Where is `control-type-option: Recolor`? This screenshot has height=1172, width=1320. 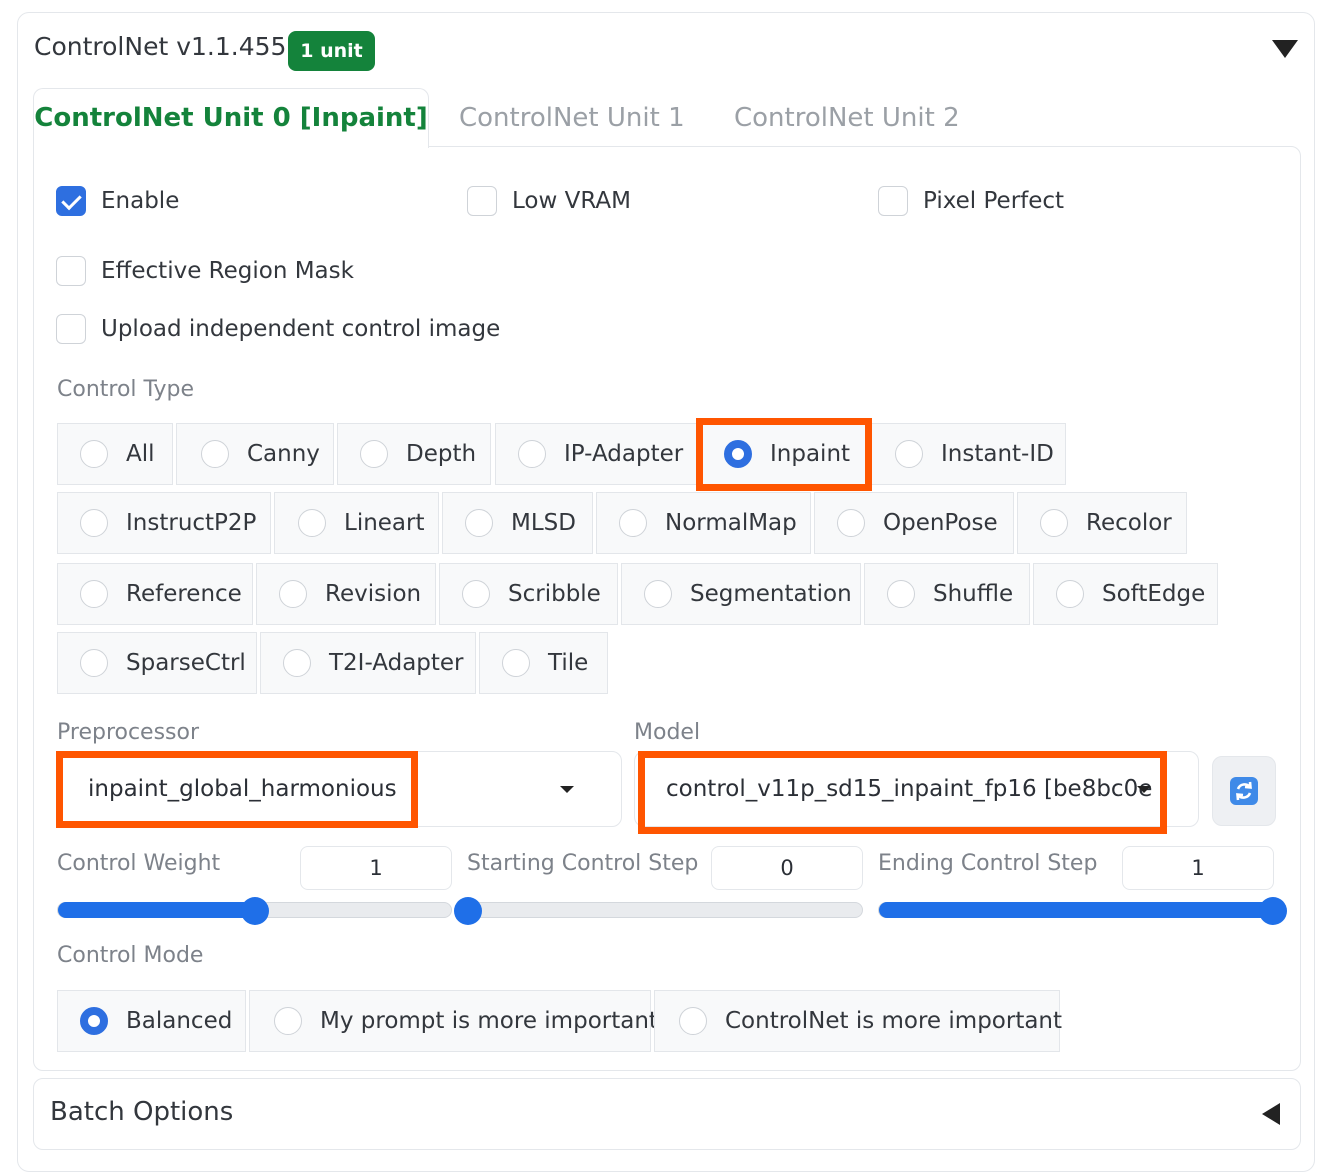 control-type-option: Recolor is located at coordinates (1102, 523).